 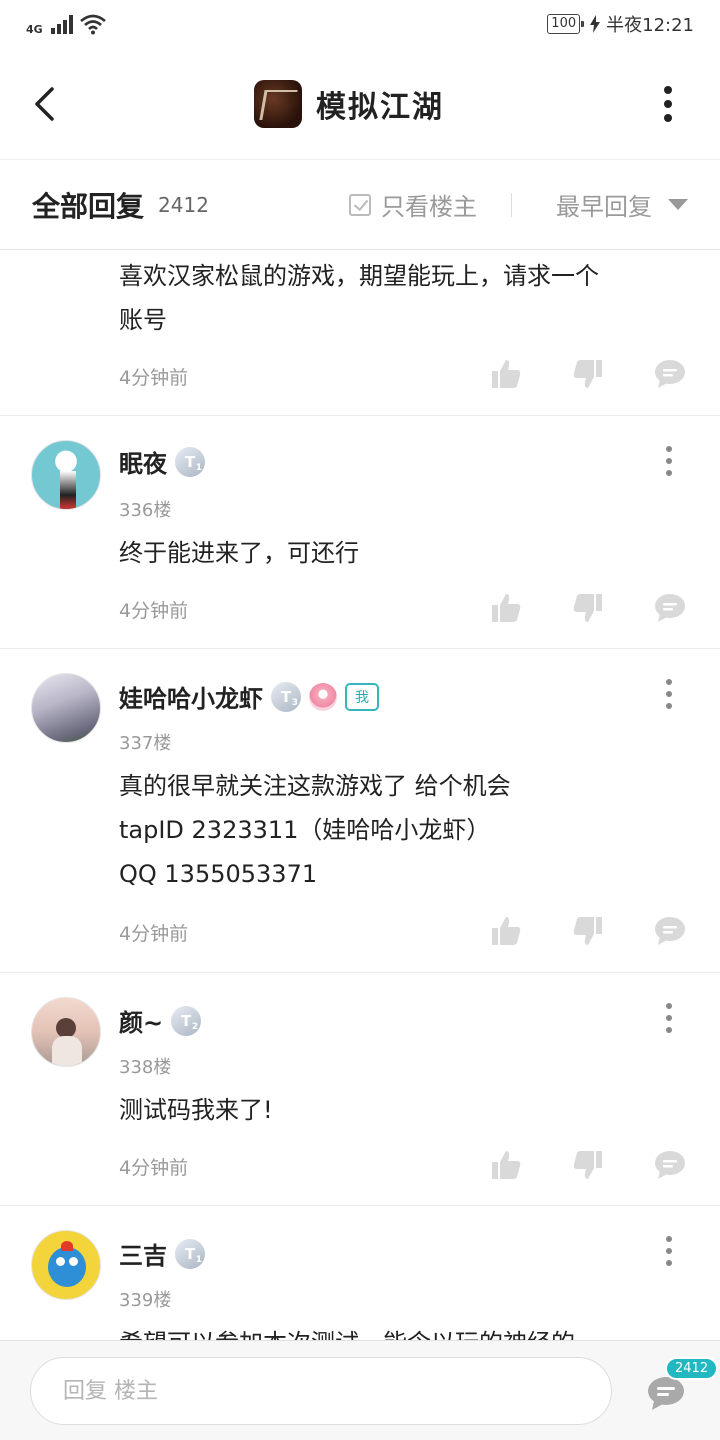 I want to click on top-app-bar: 模拟江湖, so click(x=360, y=104).